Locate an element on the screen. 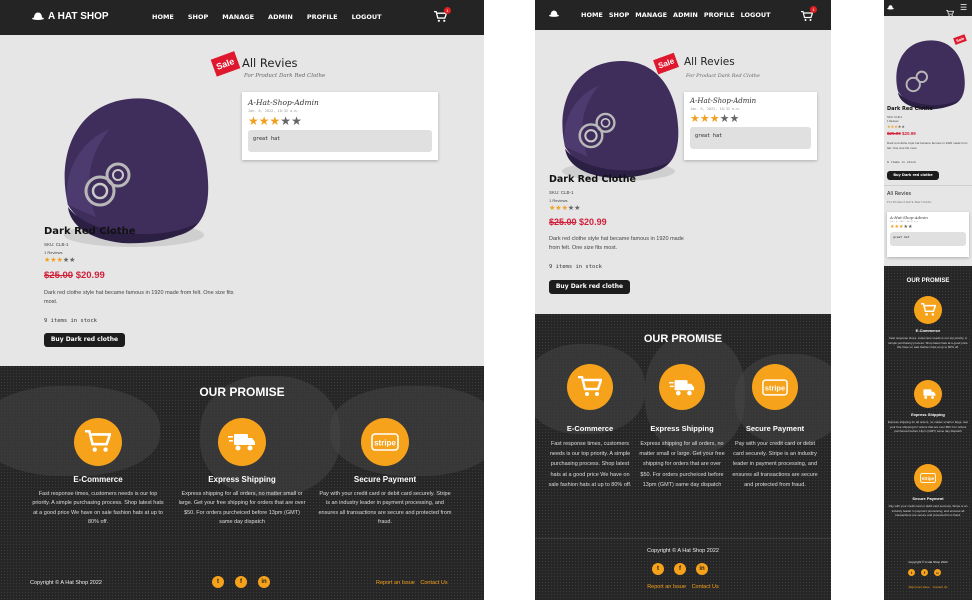 The height and width of the screenshot is (600, 972). main-menu: HOME SHOP MANAGE ADMIN PROFILE LOGOUT is located at coordinates (267, 17).